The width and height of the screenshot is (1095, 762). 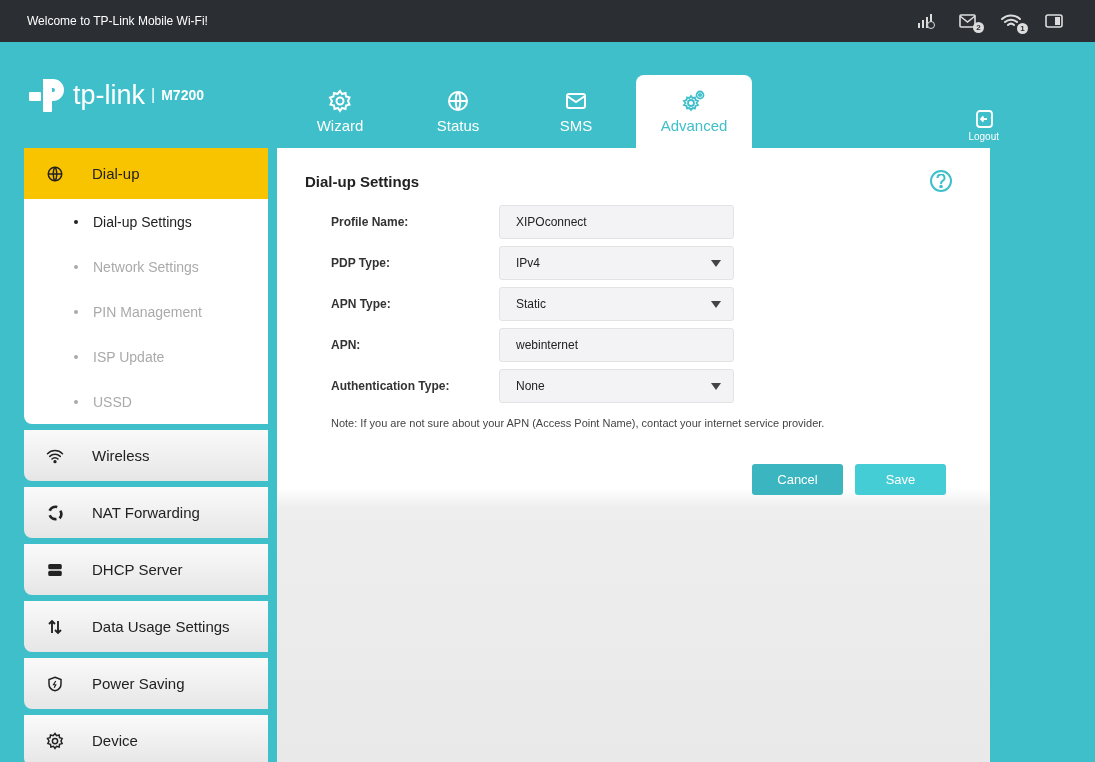 What do you see at coordinates (55, 683) in the screenshot?
I see `shield-icon` at bounding box center [55, 683].